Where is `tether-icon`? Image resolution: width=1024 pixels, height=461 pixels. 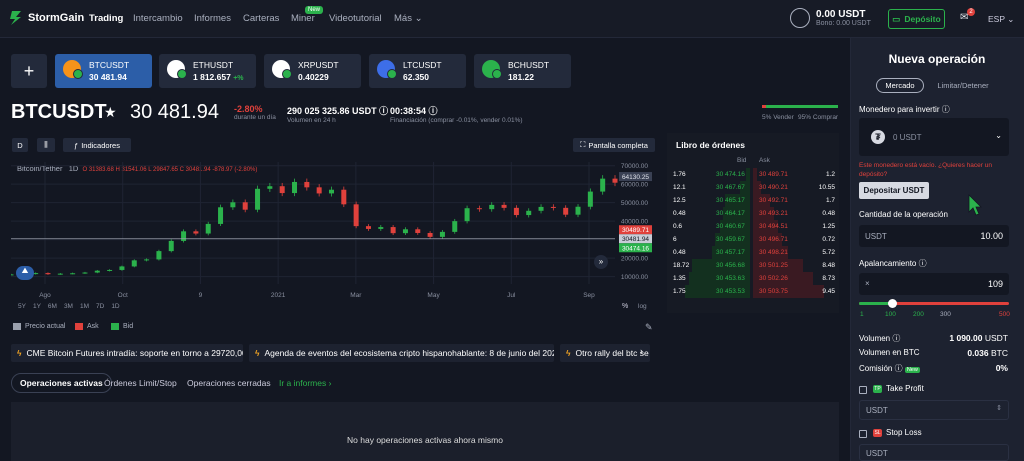
tether-icon is located at coordinates (287, 74).